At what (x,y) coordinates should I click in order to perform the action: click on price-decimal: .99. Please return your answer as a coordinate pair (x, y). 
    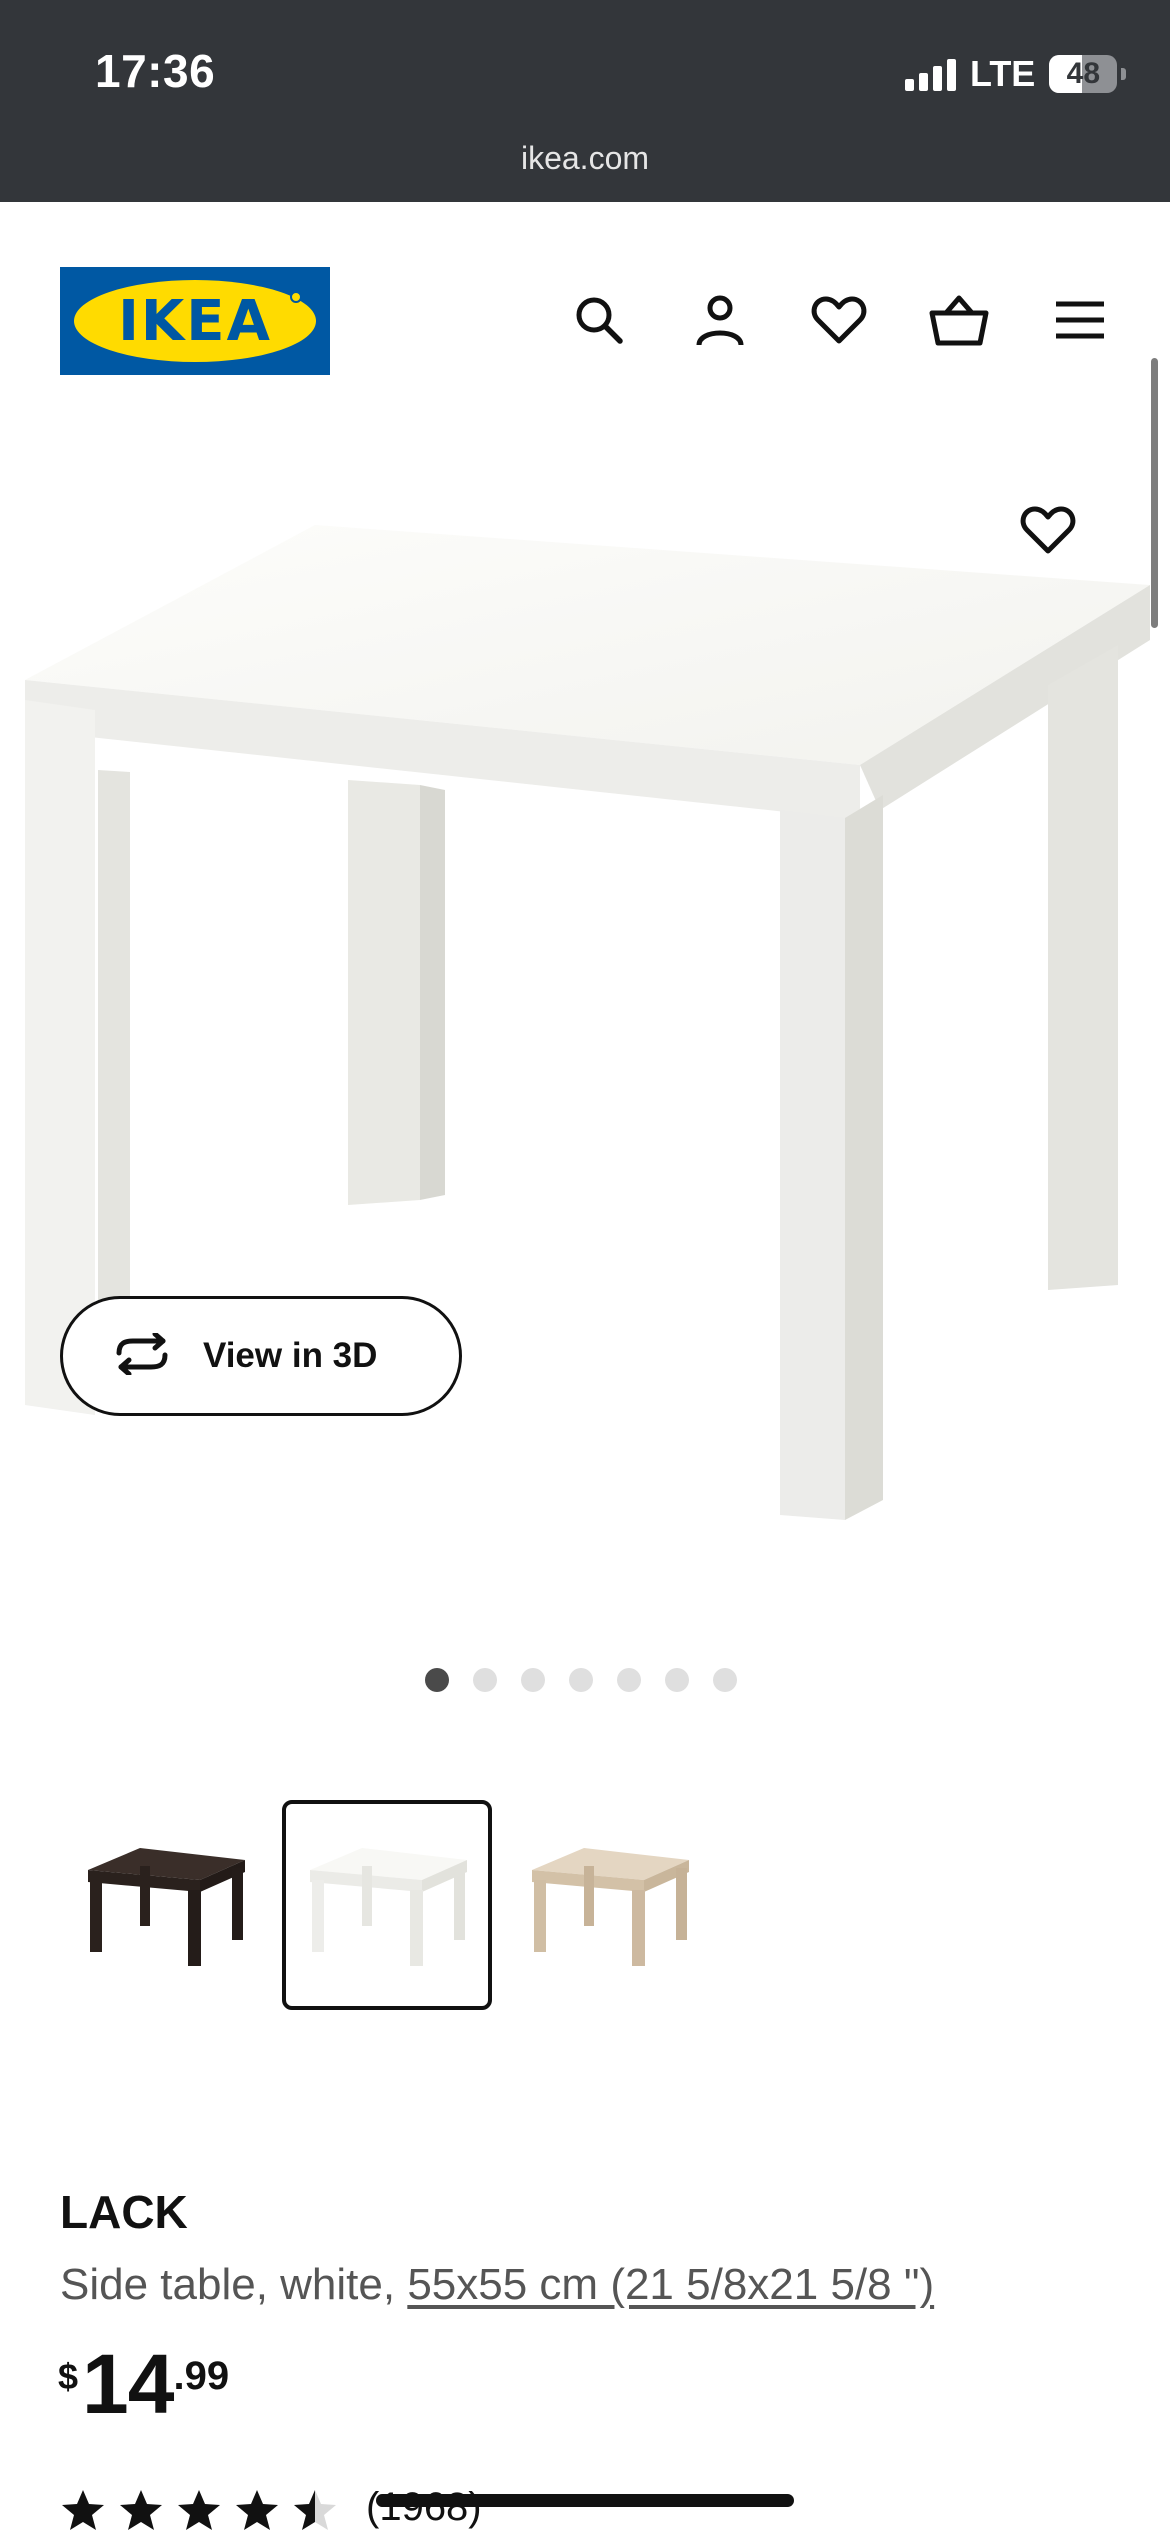
    Looking at the image, I should click on (201, 2376).